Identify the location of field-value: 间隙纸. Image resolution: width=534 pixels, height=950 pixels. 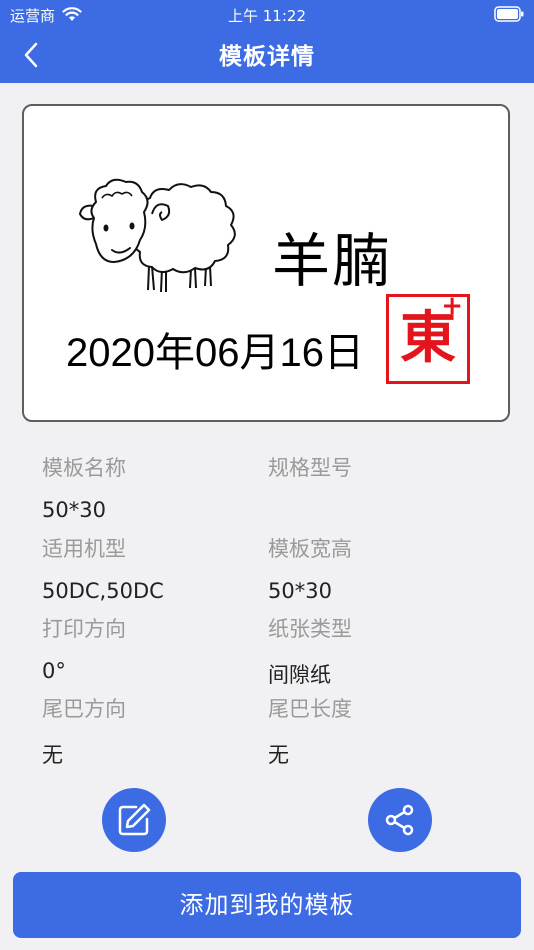
(299, 675).